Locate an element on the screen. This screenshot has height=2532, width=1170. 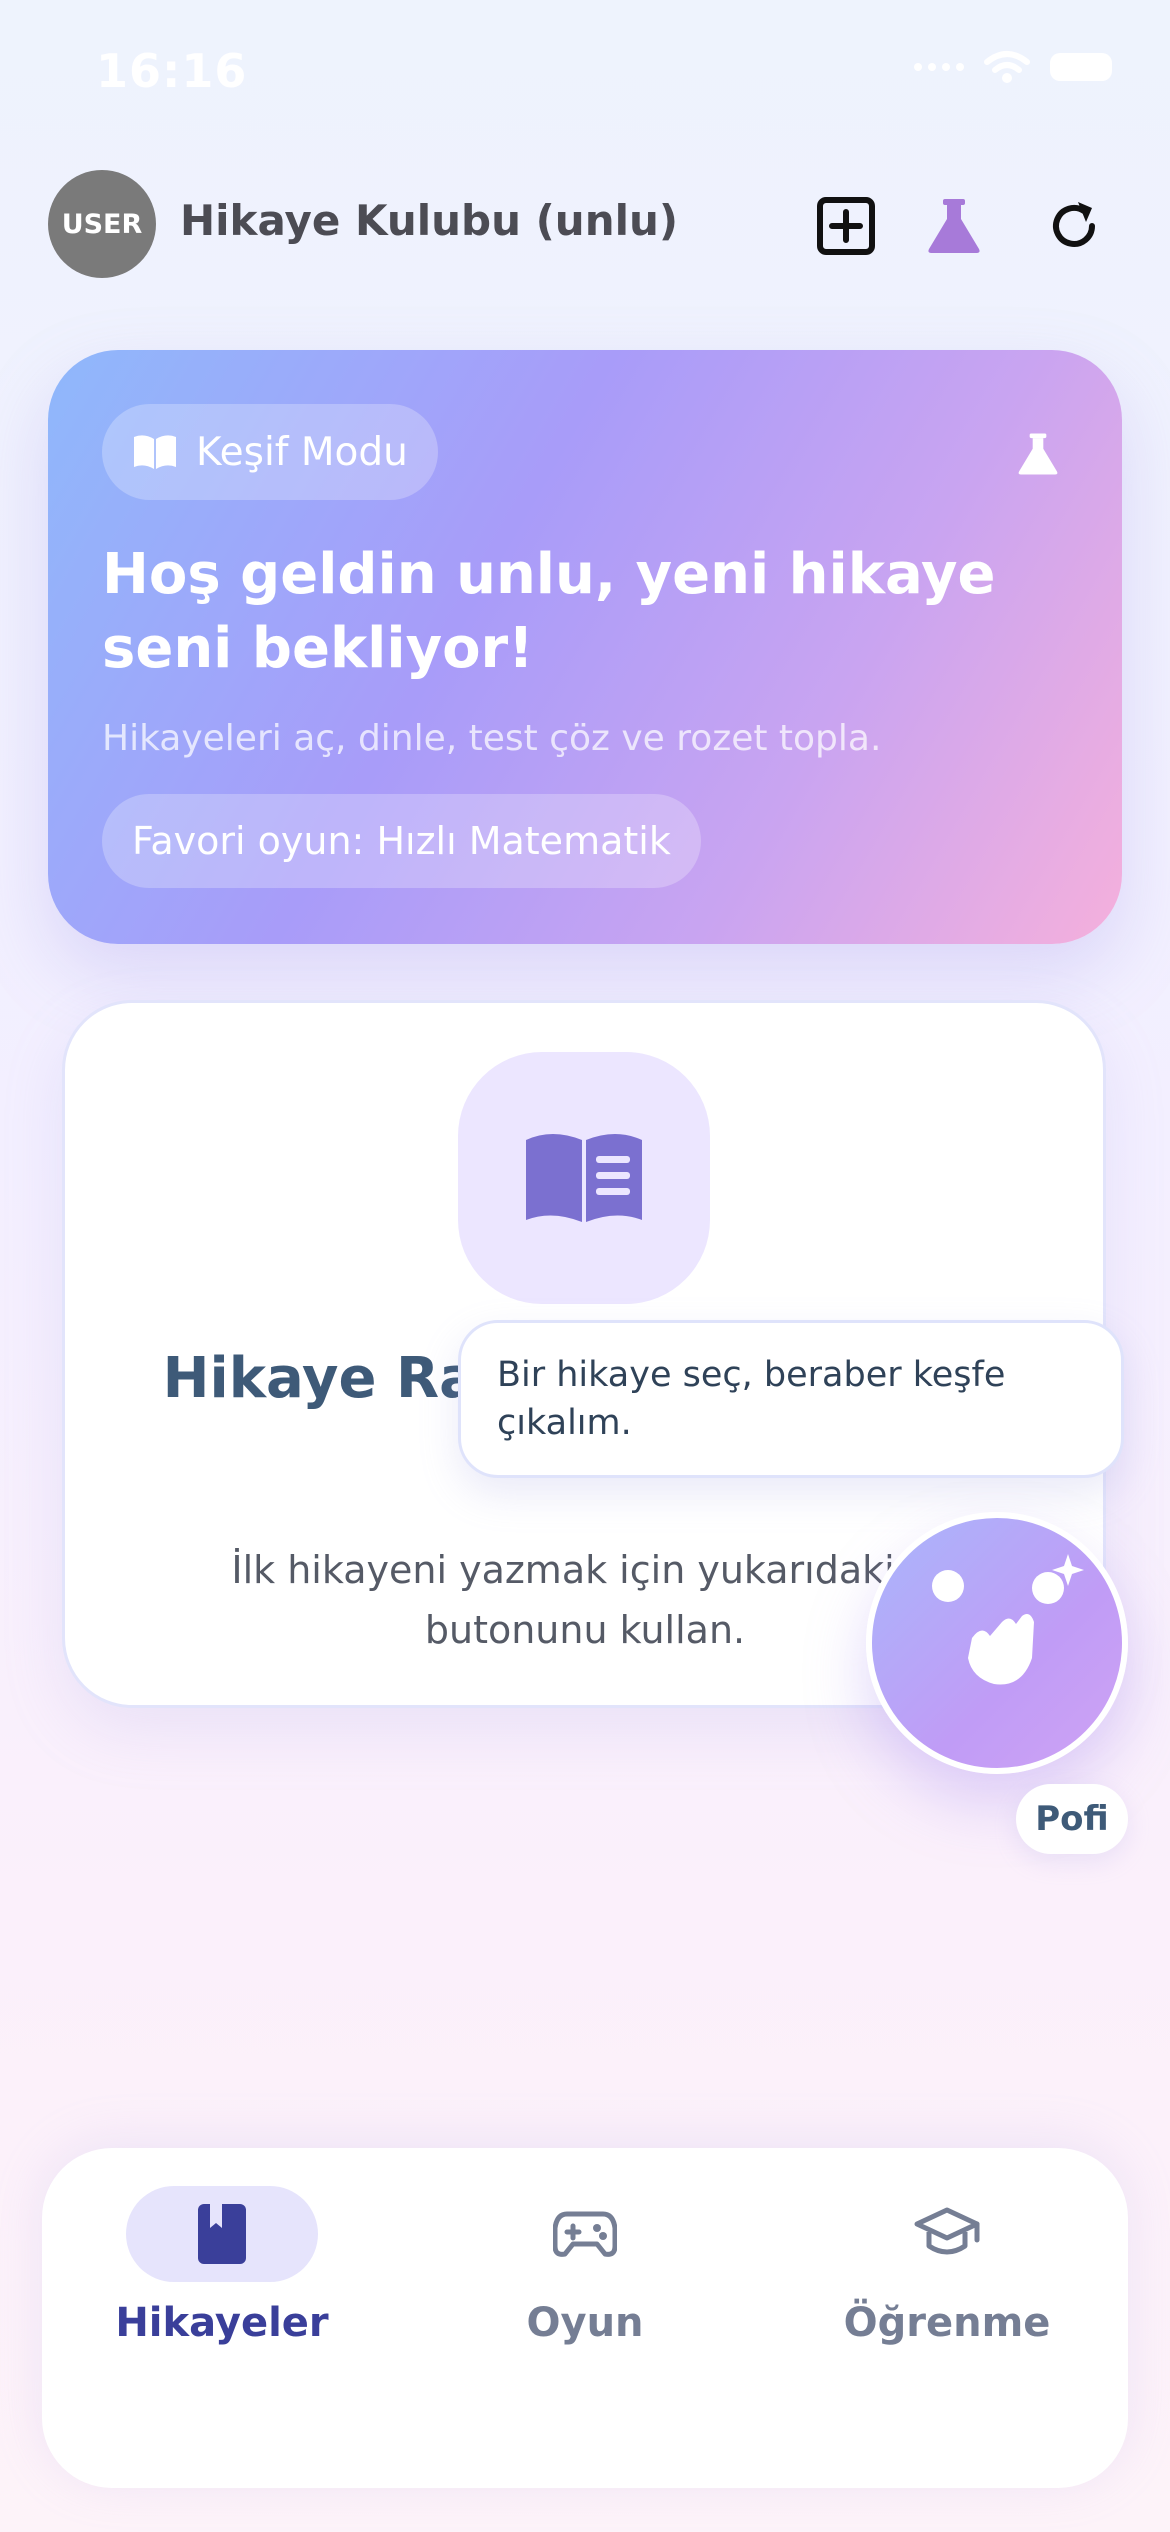
tab-hikayeler: Hikayeler is located at coordinates (222, 2266).